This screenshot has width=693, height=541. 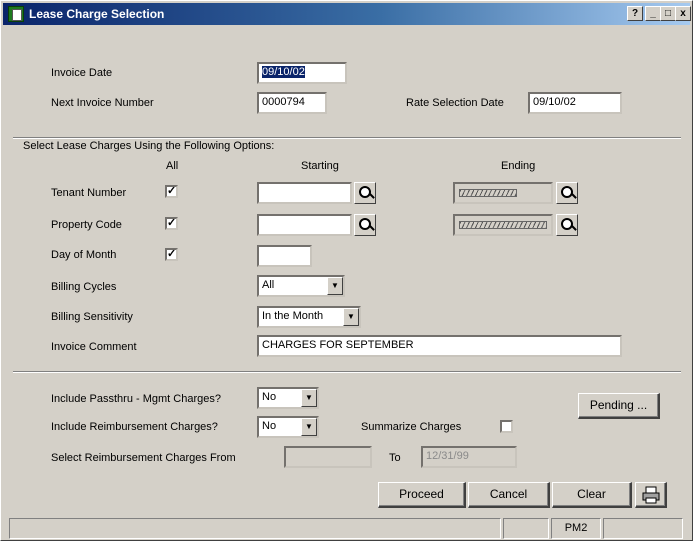 I want to click on billing-sensitivity-select: In the Month ▼, so click(x=309, y=317).